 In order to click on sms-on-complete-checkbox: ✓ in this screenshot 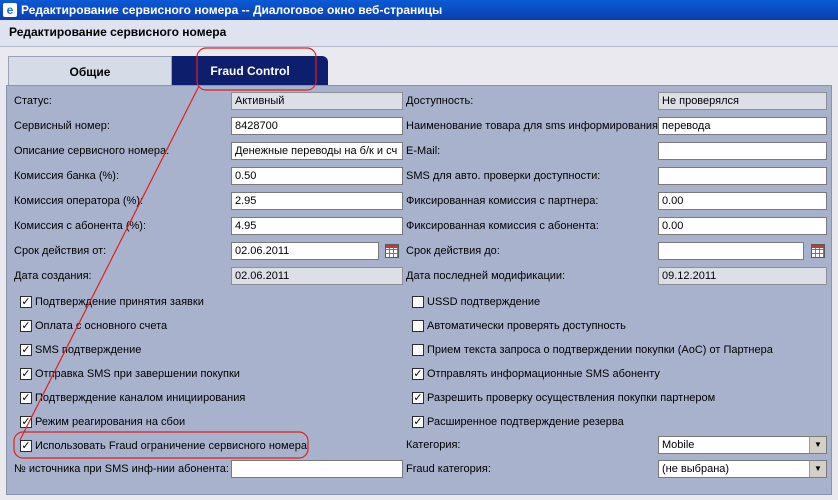, I will do `click(26, 374)`.